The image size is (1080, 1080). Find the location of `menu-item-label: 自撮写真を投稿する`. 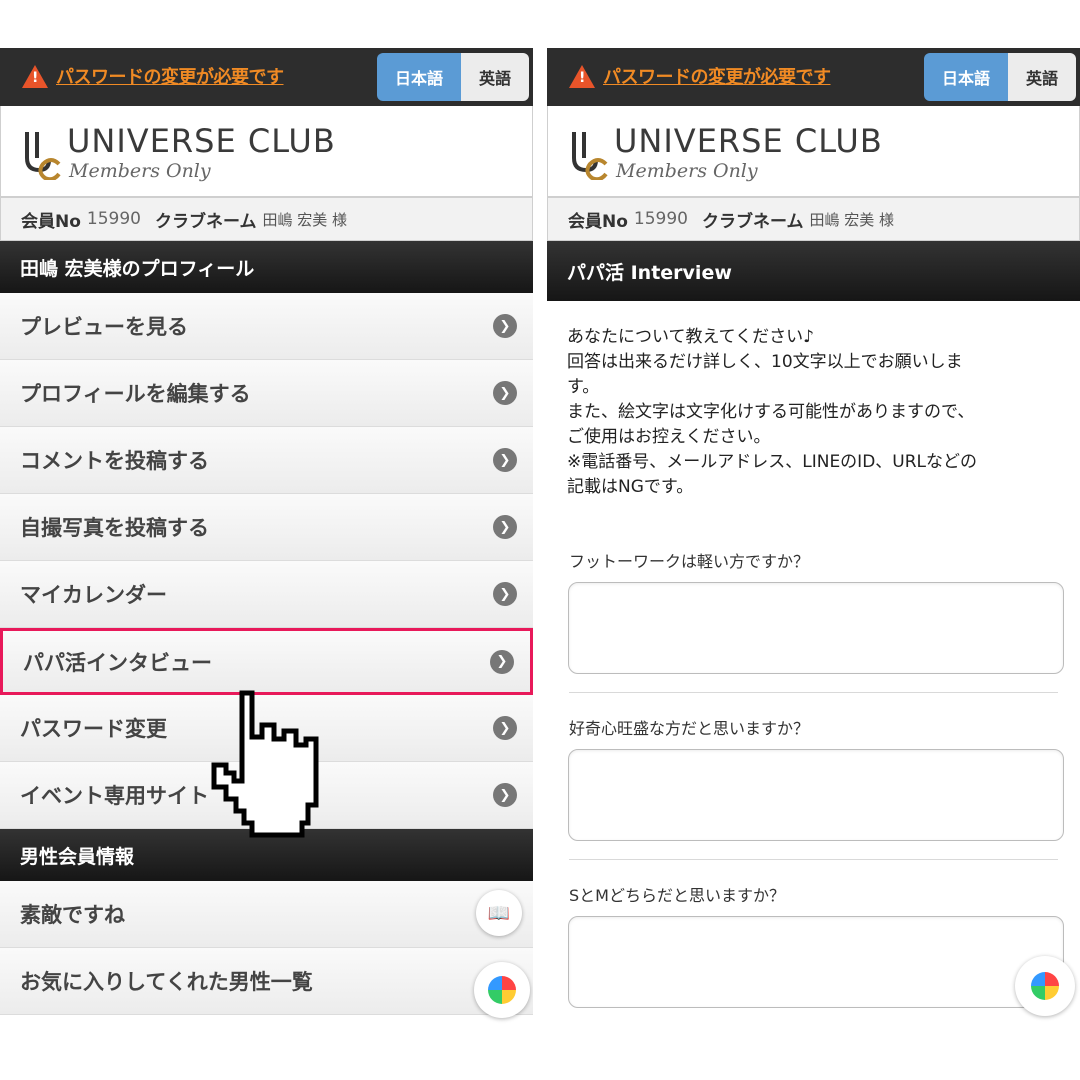

menu-item-label: 自撮写真を投稿する is located at coordinates (114, 528).